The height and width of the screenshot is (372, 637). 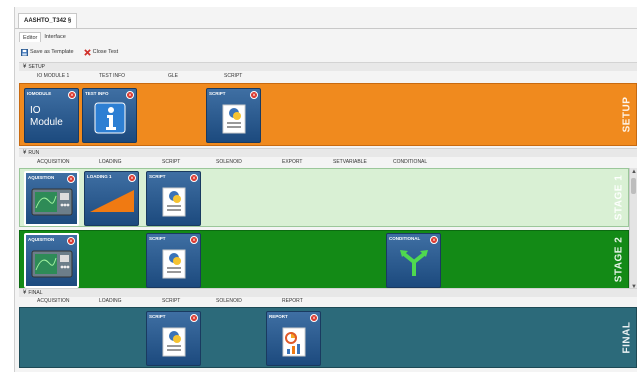 I want to click on scrollbar-thumb, so click(x=633, y=186).